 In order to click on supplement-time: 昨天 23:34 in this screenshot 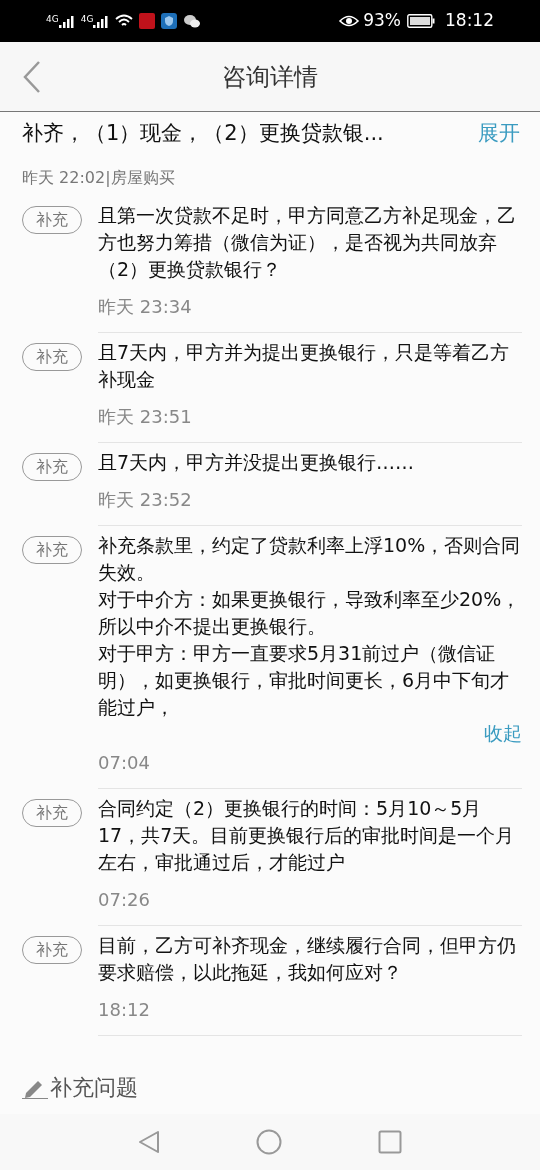, I will do `click(145, 306)`.